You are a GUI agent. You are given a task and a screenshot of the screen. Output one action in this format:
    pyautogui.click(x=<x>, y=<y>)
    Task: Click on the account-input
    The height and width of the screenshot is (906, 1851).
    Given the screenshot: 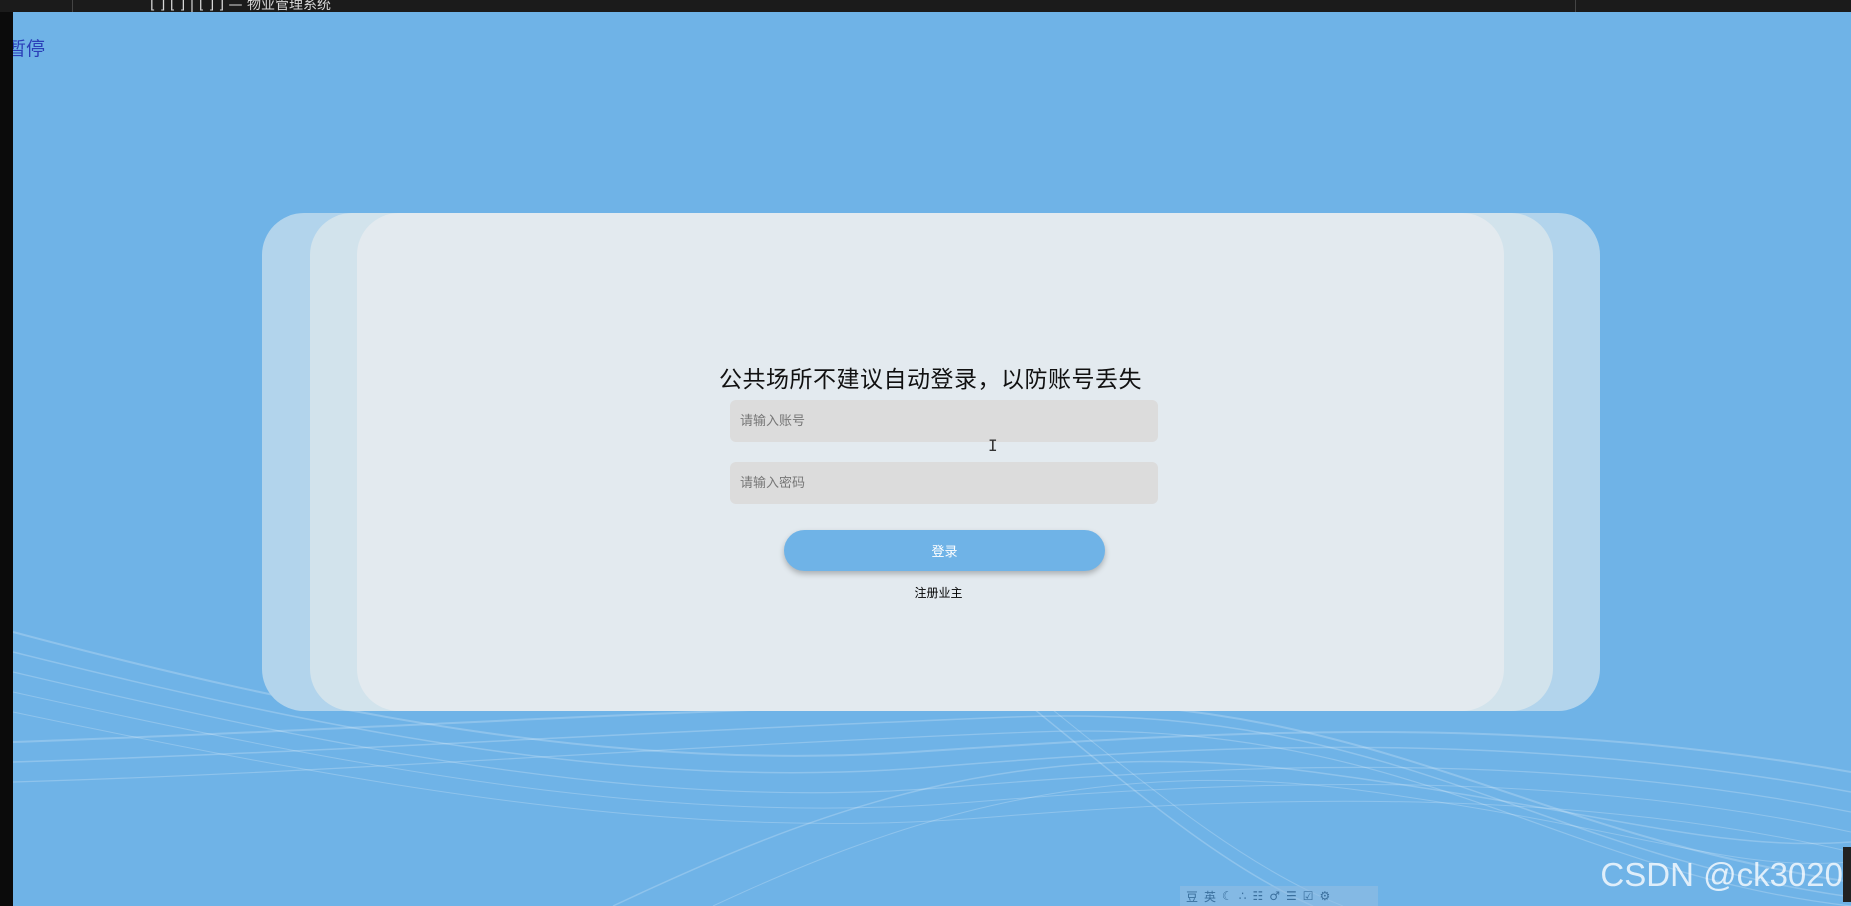 What is the action you would take?
    pyautogui.click(x=944, y=421)
    